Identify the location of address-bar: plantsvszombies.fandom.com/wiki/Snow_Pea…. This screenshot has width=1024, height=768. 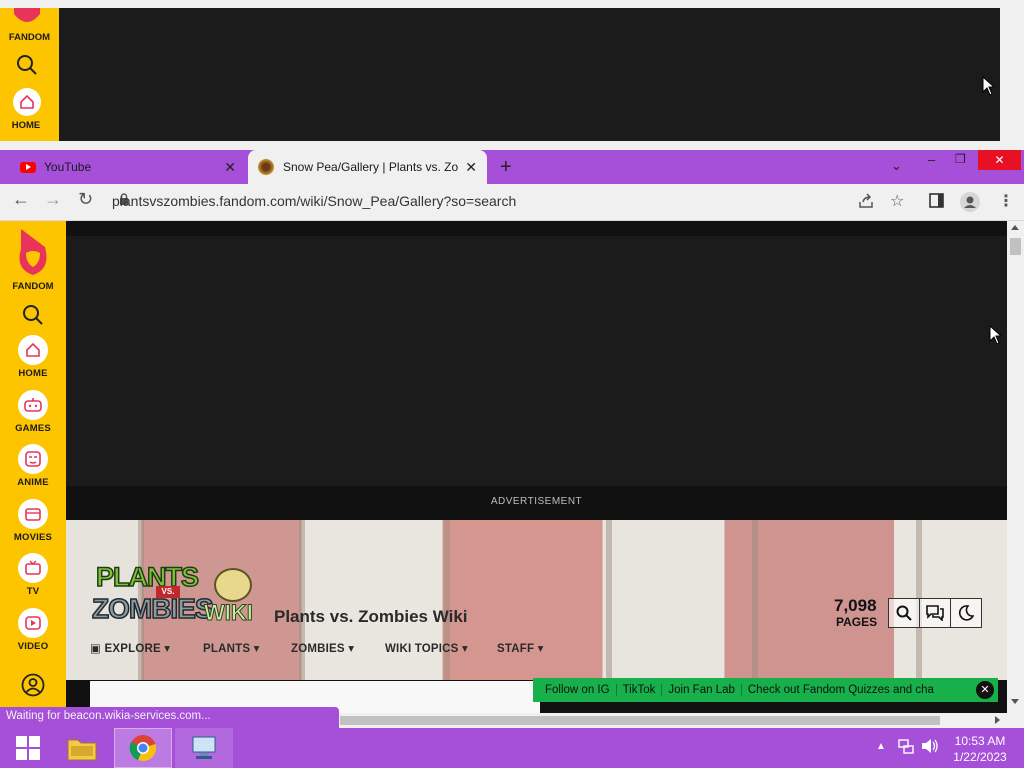
(314, 201).